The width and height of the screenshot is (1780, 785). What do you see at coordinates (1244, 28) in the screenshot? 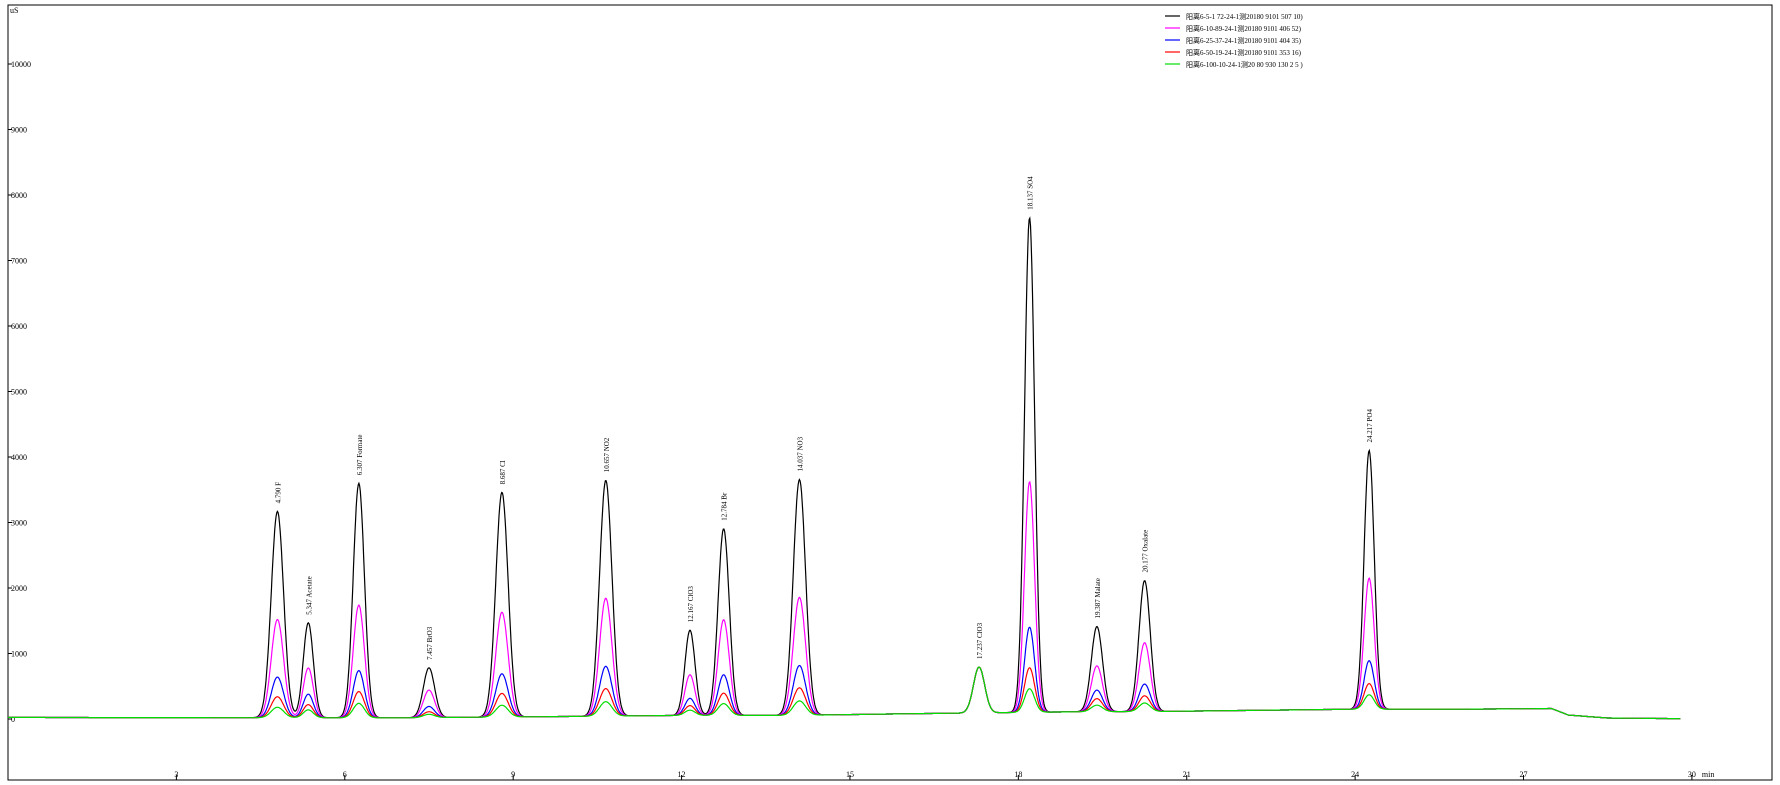
I see `legend-entry: 阳离6-10-89-24-1测20180 9101 406 52)` at bounding box center [1244, 28].